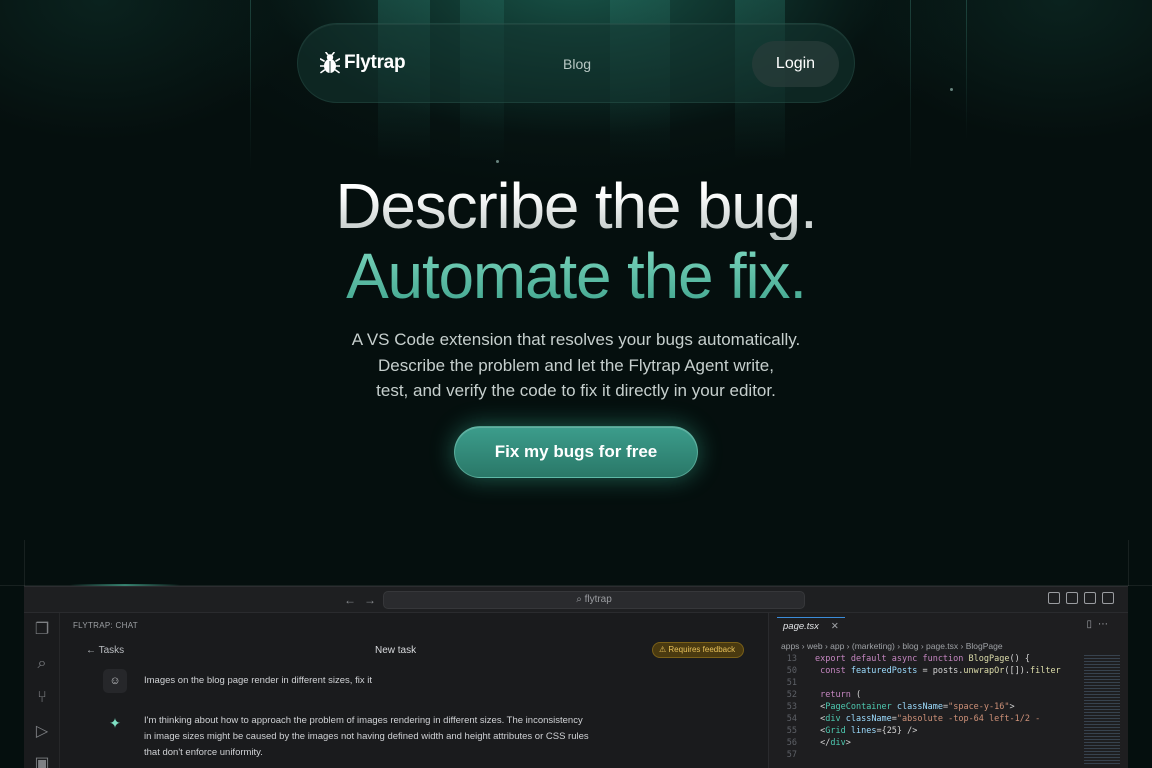 This screenshot has height=768, width=1152. What do you see at coordinates (396, 650) in the screenshot?
I see `task-title: New task` at bounding box center [396, 650].